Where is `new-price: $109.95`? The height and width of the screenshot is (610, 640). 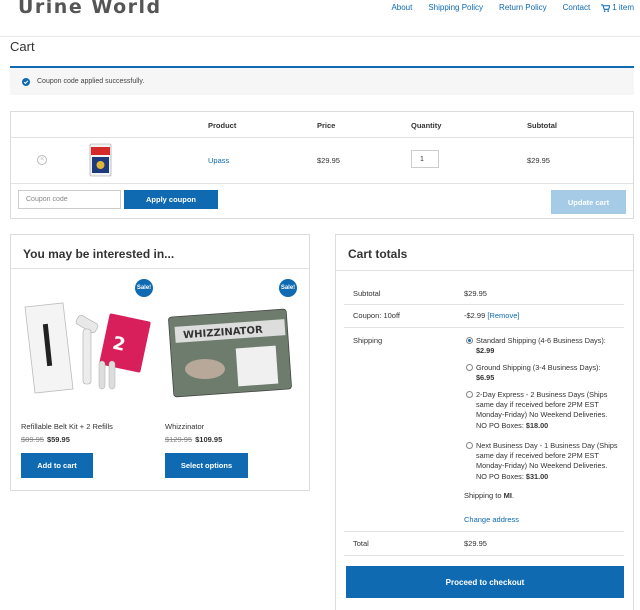 new-price: $109.95 is located at coordinates (209, 439).